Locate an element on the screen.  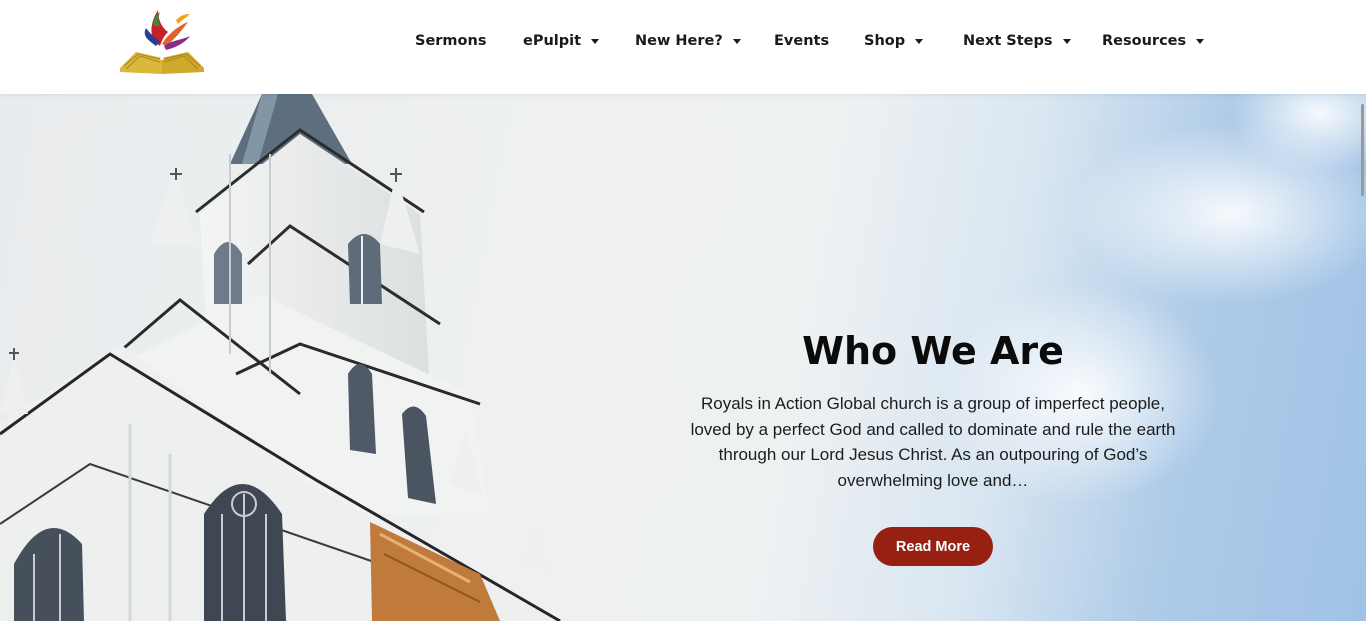
nav-label: ePulpit is located at coordinates (552, 41).